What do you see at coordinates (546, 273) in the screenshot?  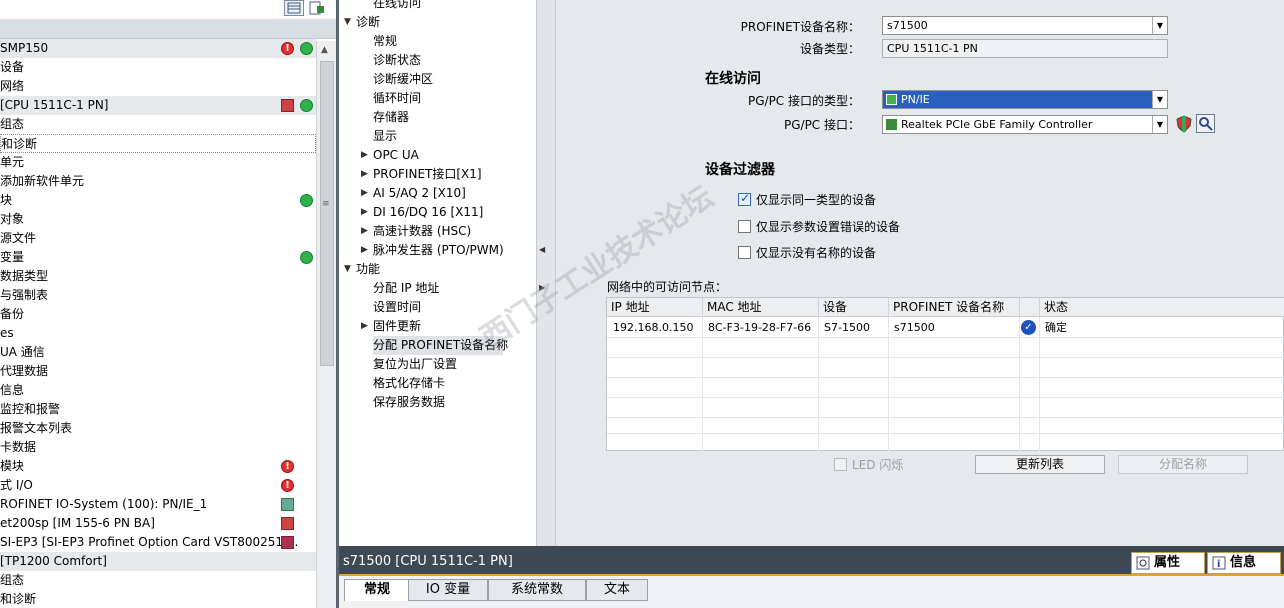 I see `nav-splitter: ◀ ▶` at bounding box center [546, 273].